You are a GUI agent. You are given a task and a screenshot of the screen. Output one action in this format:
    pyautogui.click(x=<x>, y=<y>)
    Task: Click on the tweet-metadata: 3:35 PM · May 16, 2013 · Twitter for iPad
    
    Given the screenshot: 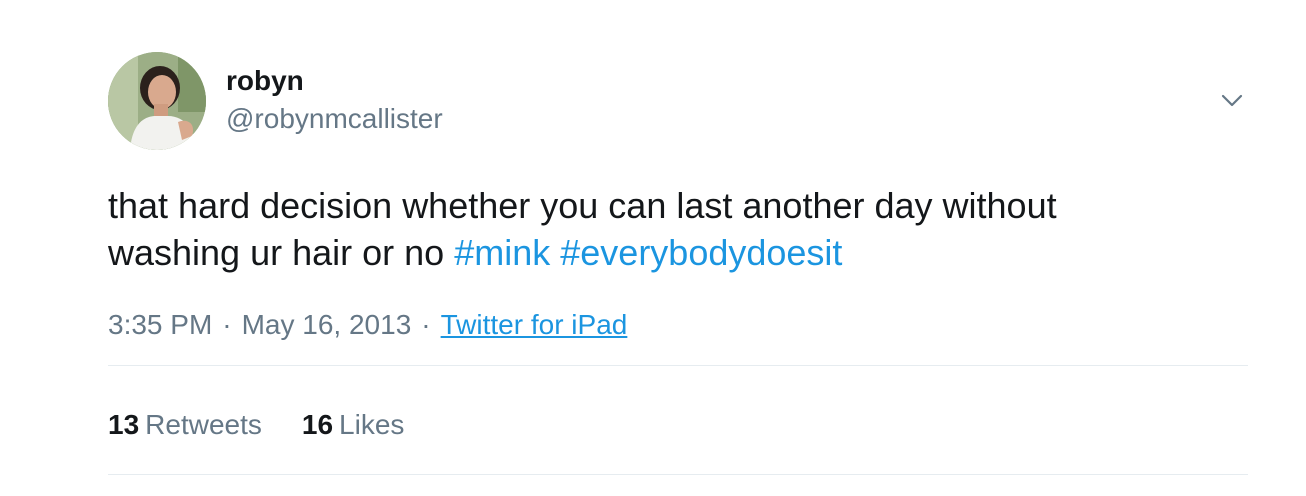 What is the action you would take?
    pyautogui.click(x=367, y=325)
    